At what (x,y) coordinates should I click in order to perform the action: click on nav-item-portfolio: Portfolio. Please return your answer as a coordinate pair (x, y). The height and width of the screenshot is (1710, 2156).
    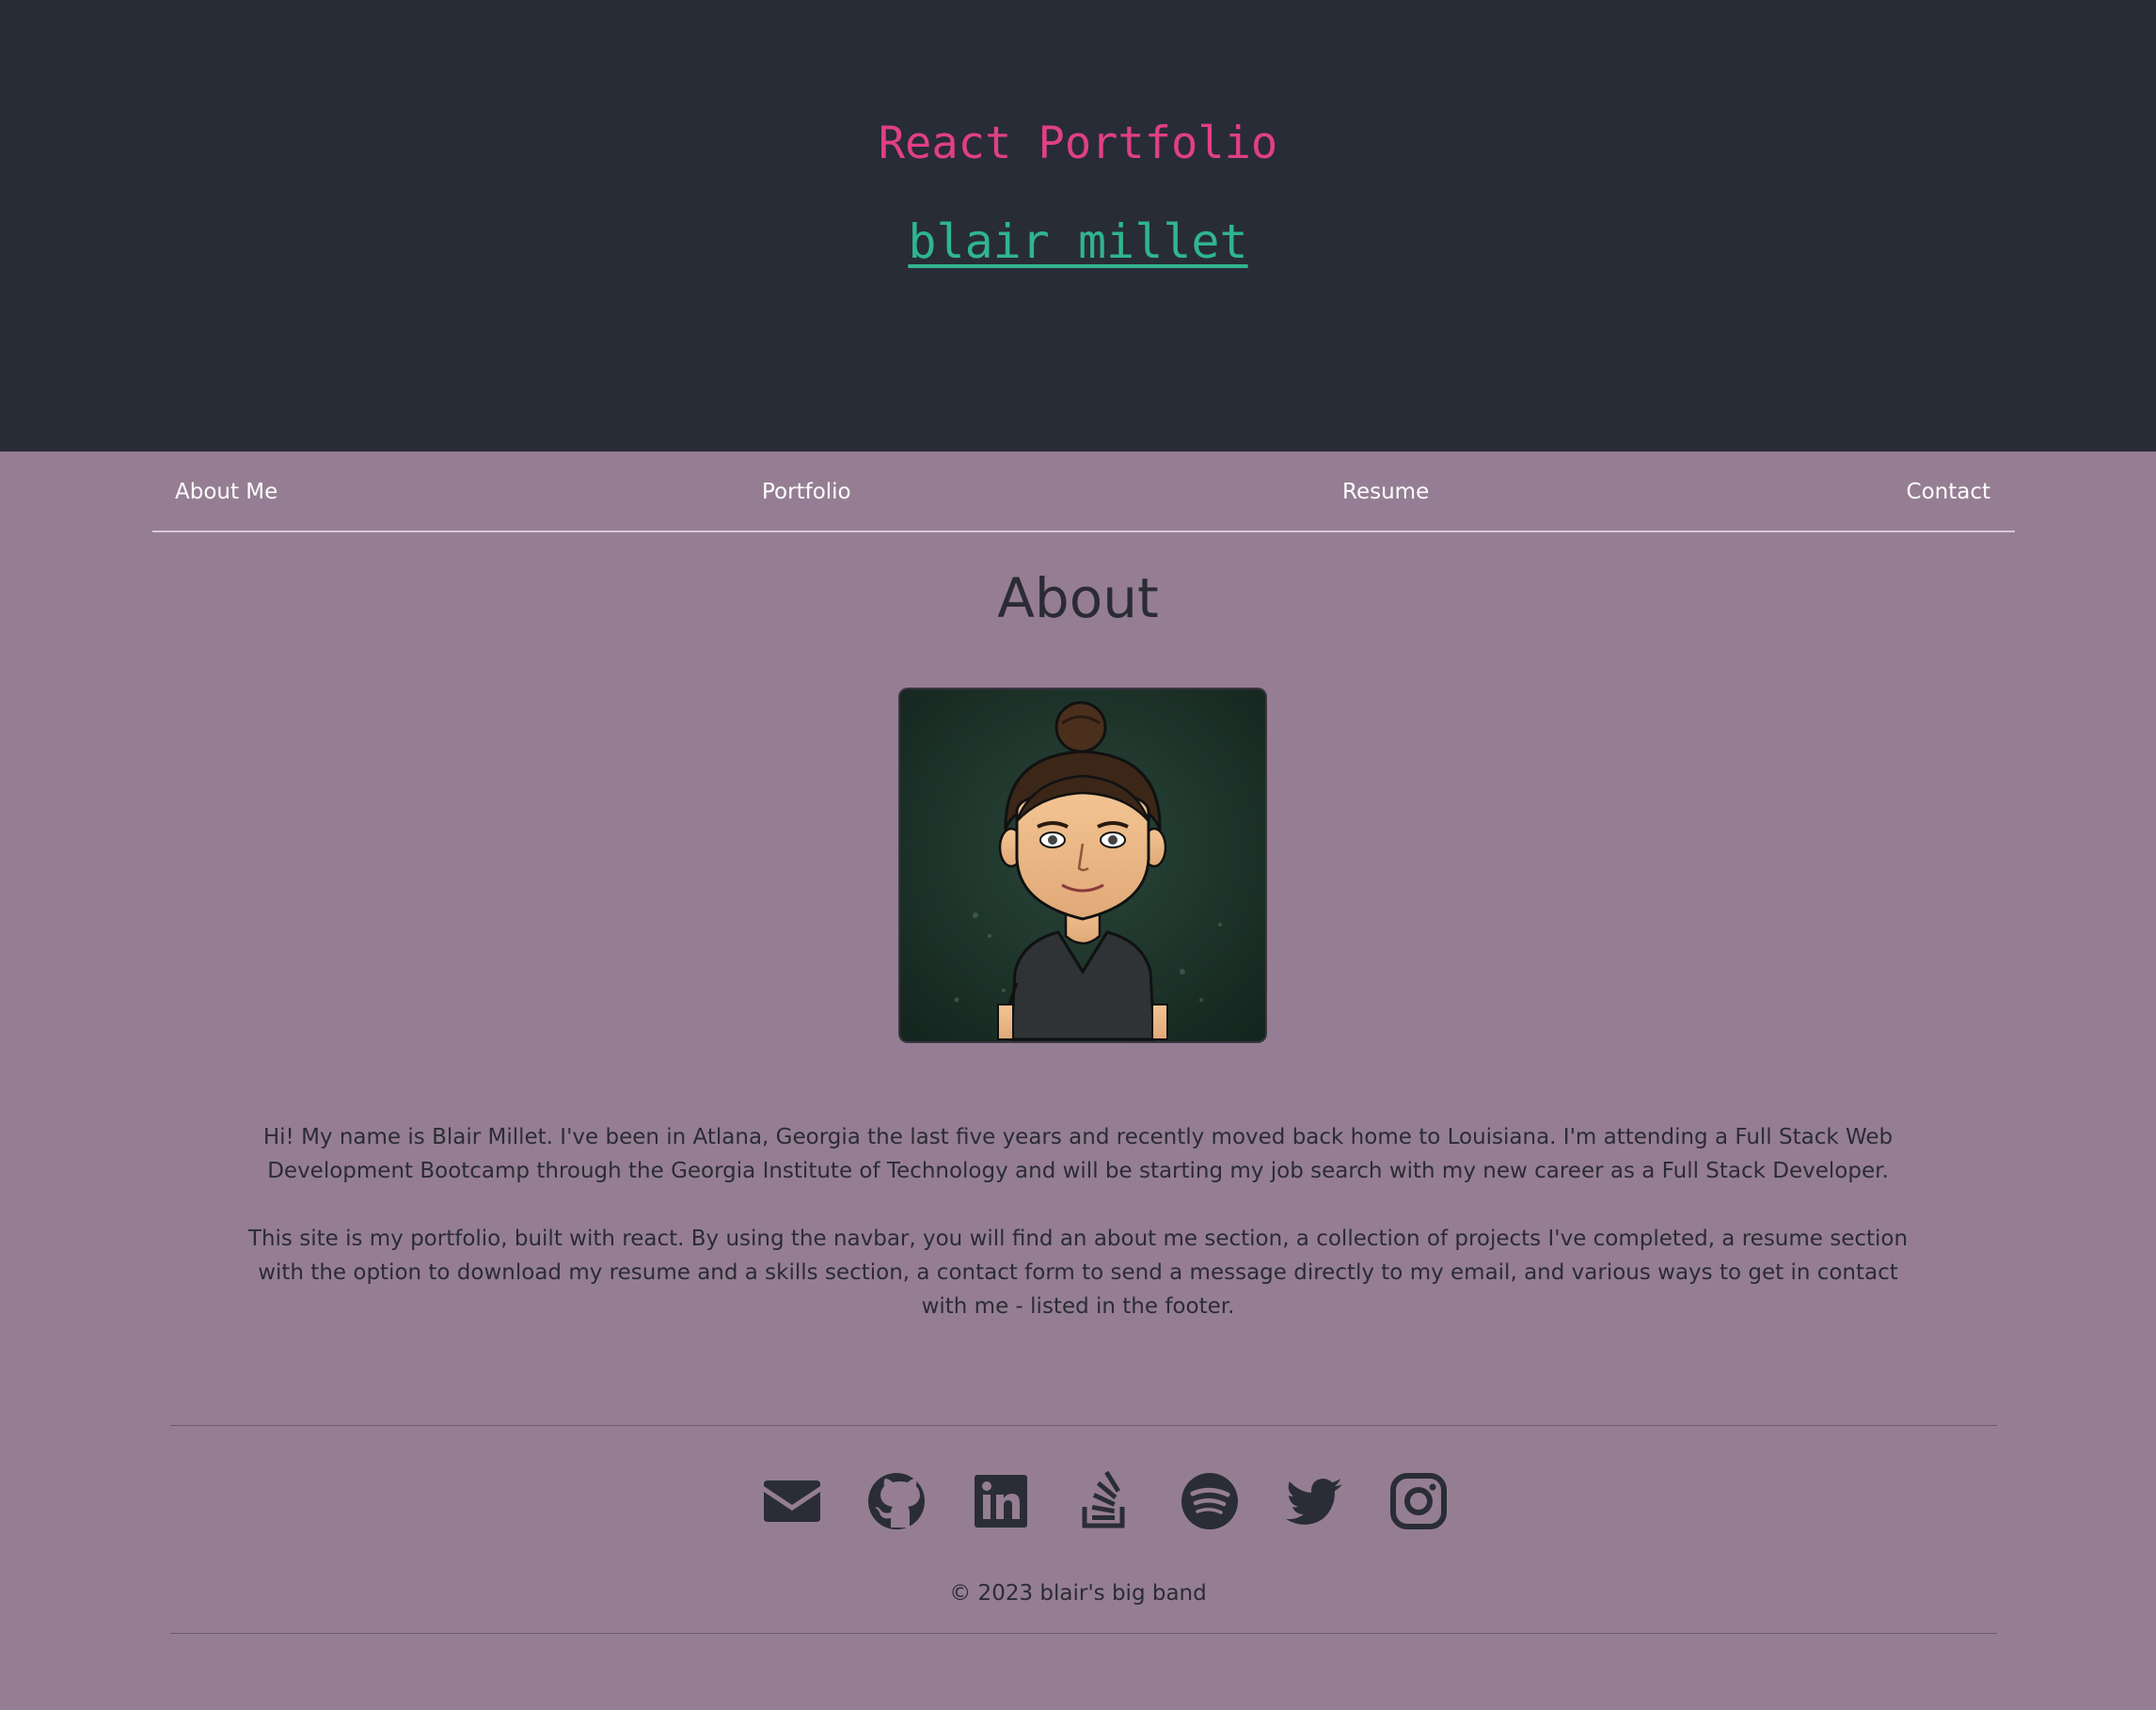
    Looking at the image, I should click on (806, 492).